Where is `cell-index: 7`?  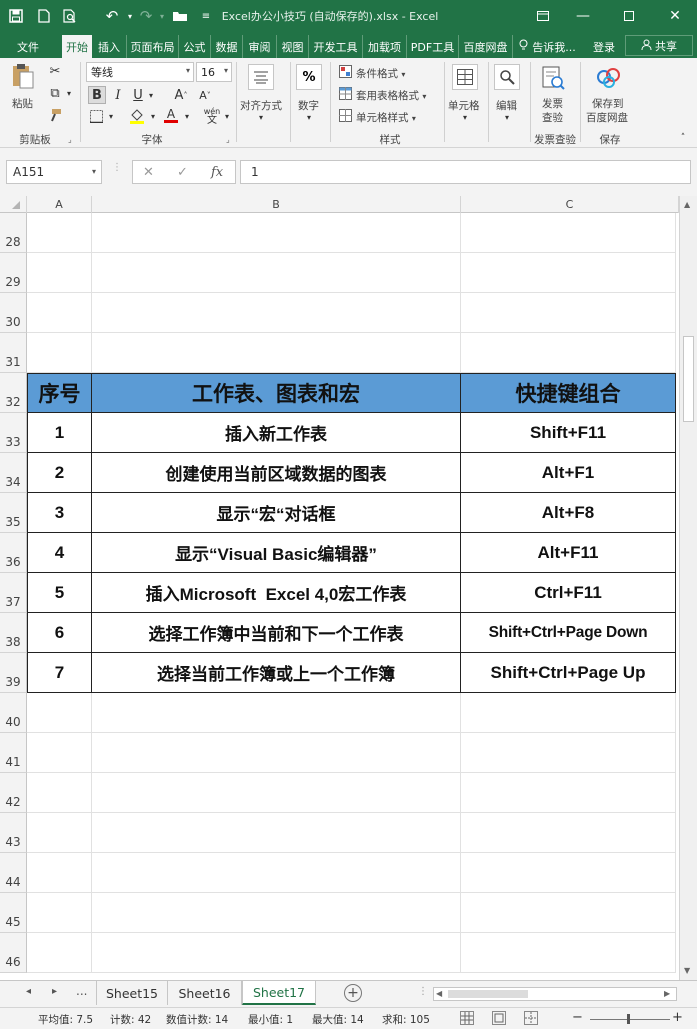 cell-index: 7 is located at coordinates (59, 673).